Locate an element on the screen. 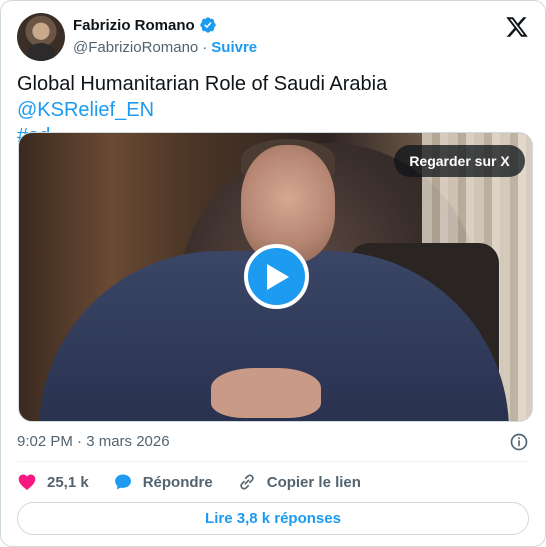 The image size is (546, 547). action-bar: 25,1 k Répondre Copier le lien is located at coordinates (201, 482).